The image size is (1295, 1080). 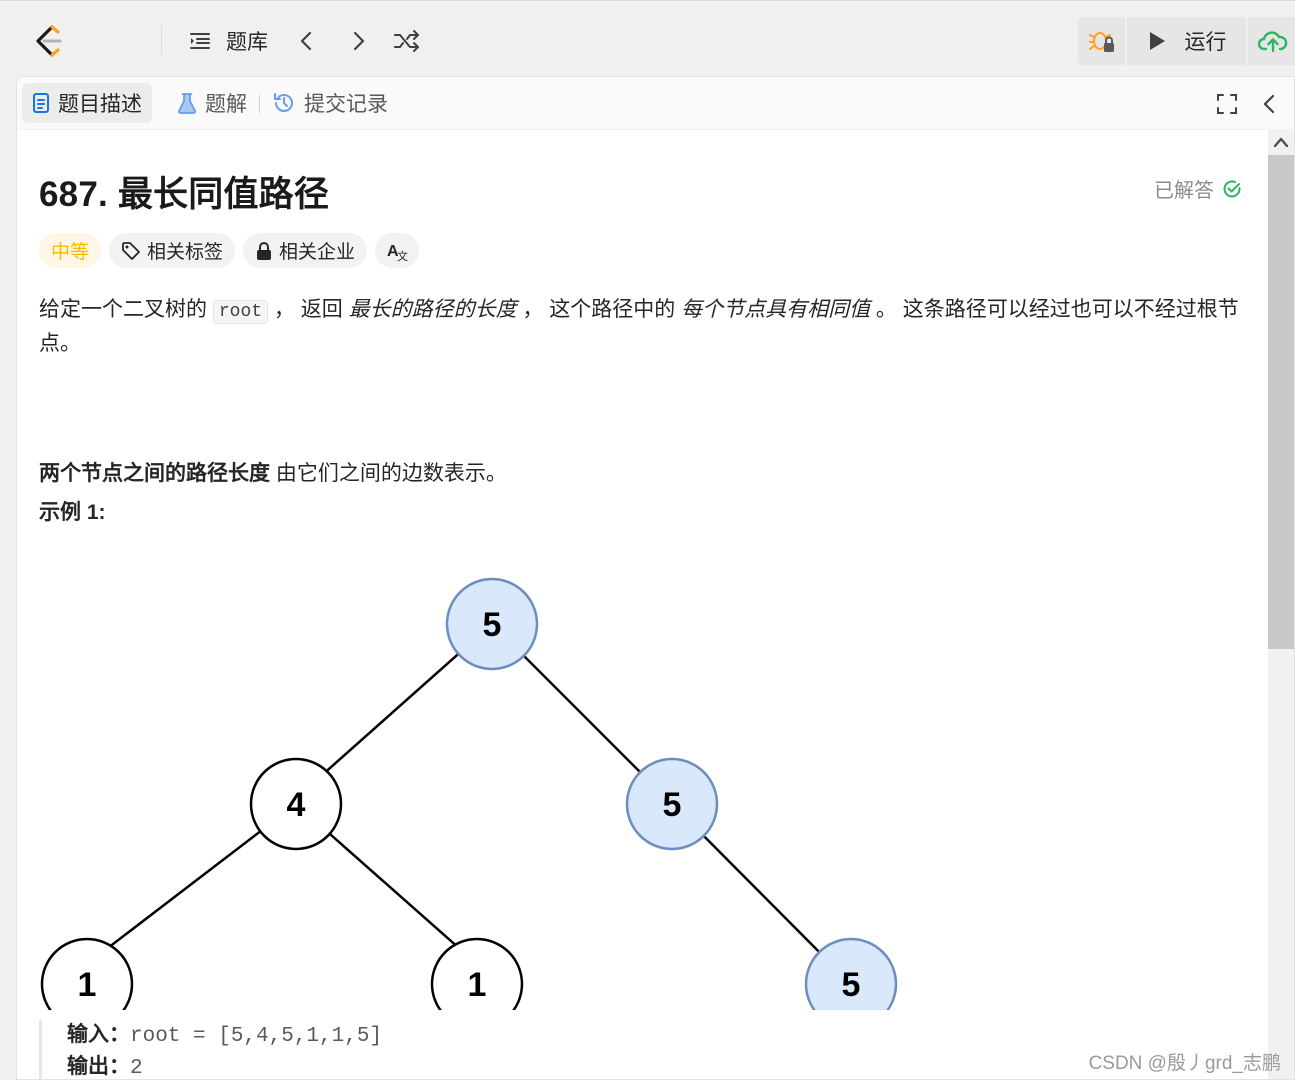 I want to click on output-label: 输出：, so click(x=98, y=1066).